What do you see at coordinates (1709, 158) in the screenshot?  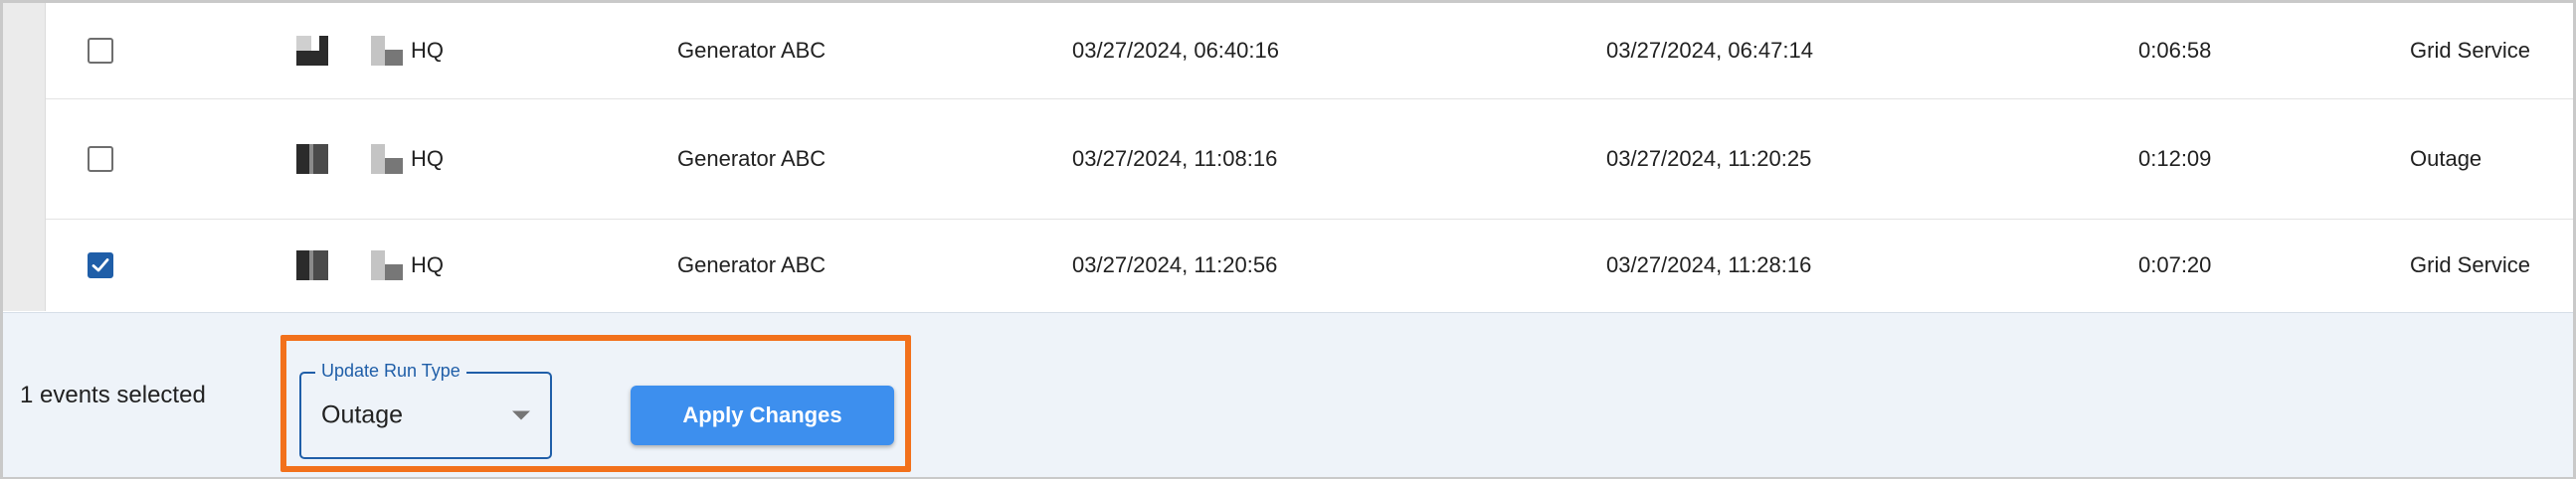 I see `end-time: 03/27/2024, 11:20:25` at bounding box center [1709, 158].